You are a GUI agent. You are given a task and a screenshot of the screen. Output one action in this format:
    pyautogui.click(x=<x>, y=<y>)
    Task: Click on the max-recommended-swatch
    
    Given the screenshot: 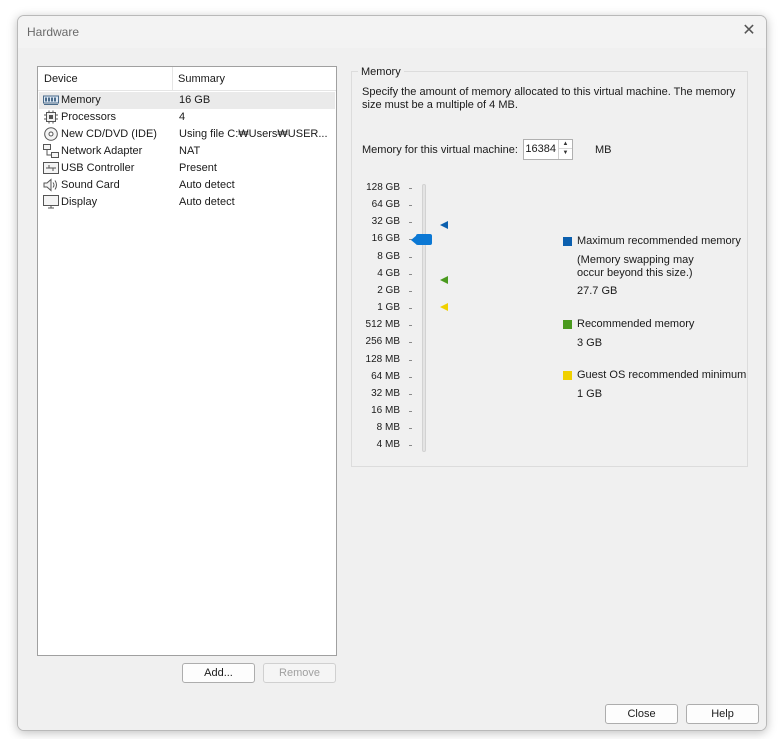 What is the action you would take?
    pyautogui.click(x=567, y=241)
    